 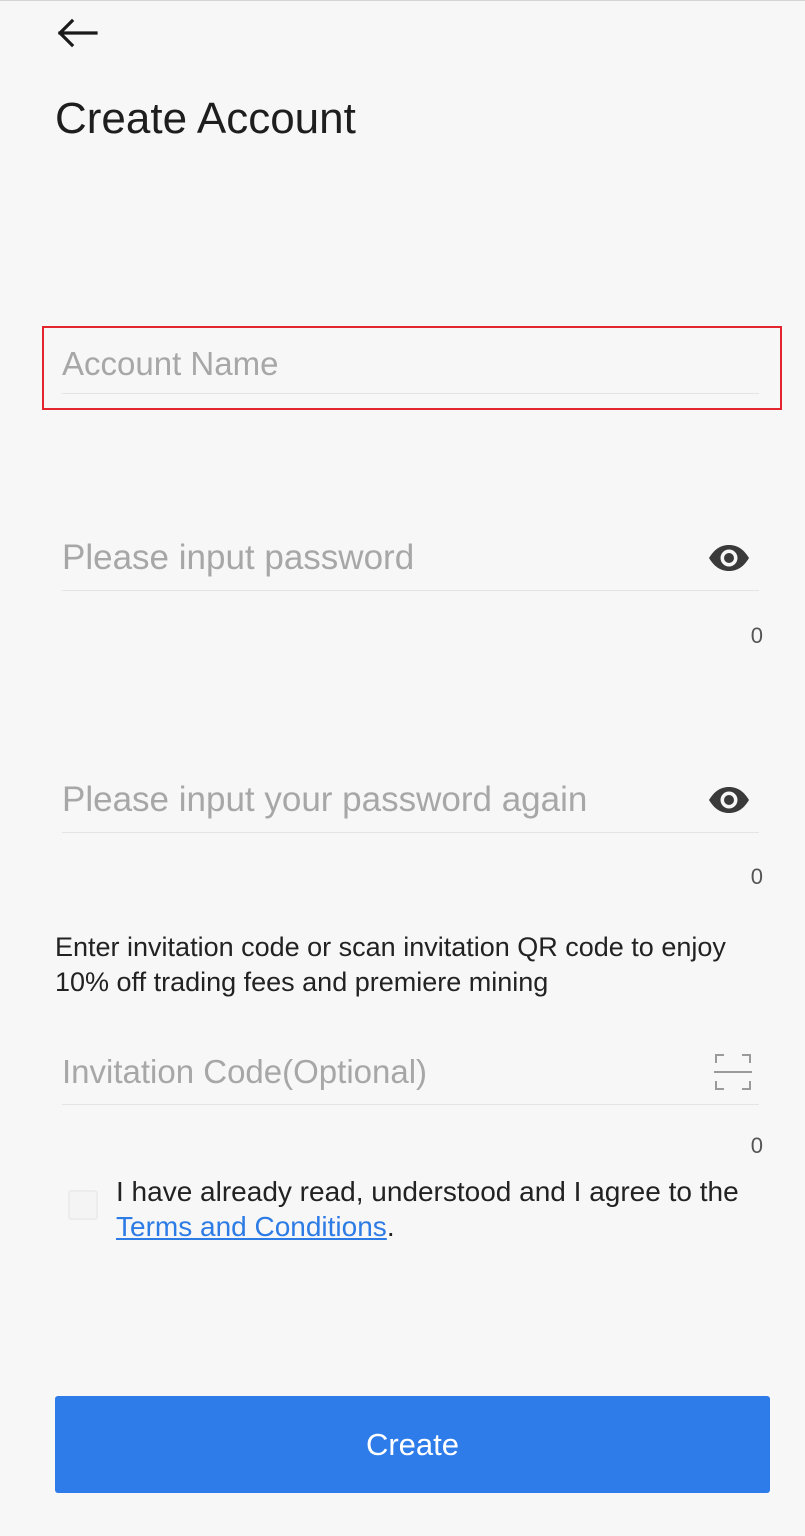 I want to click on invitation-code-field, so click(x=410, y=1072).